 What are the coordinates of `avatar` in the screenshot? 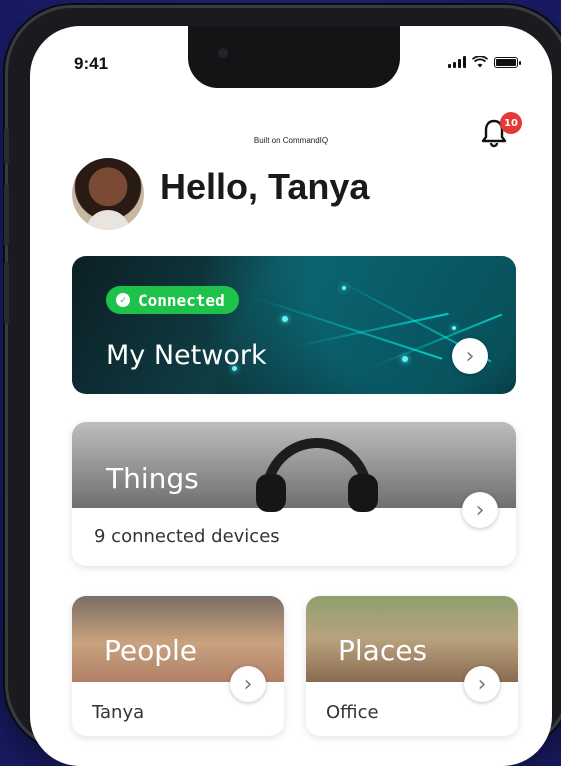 It's located at (108, 194).